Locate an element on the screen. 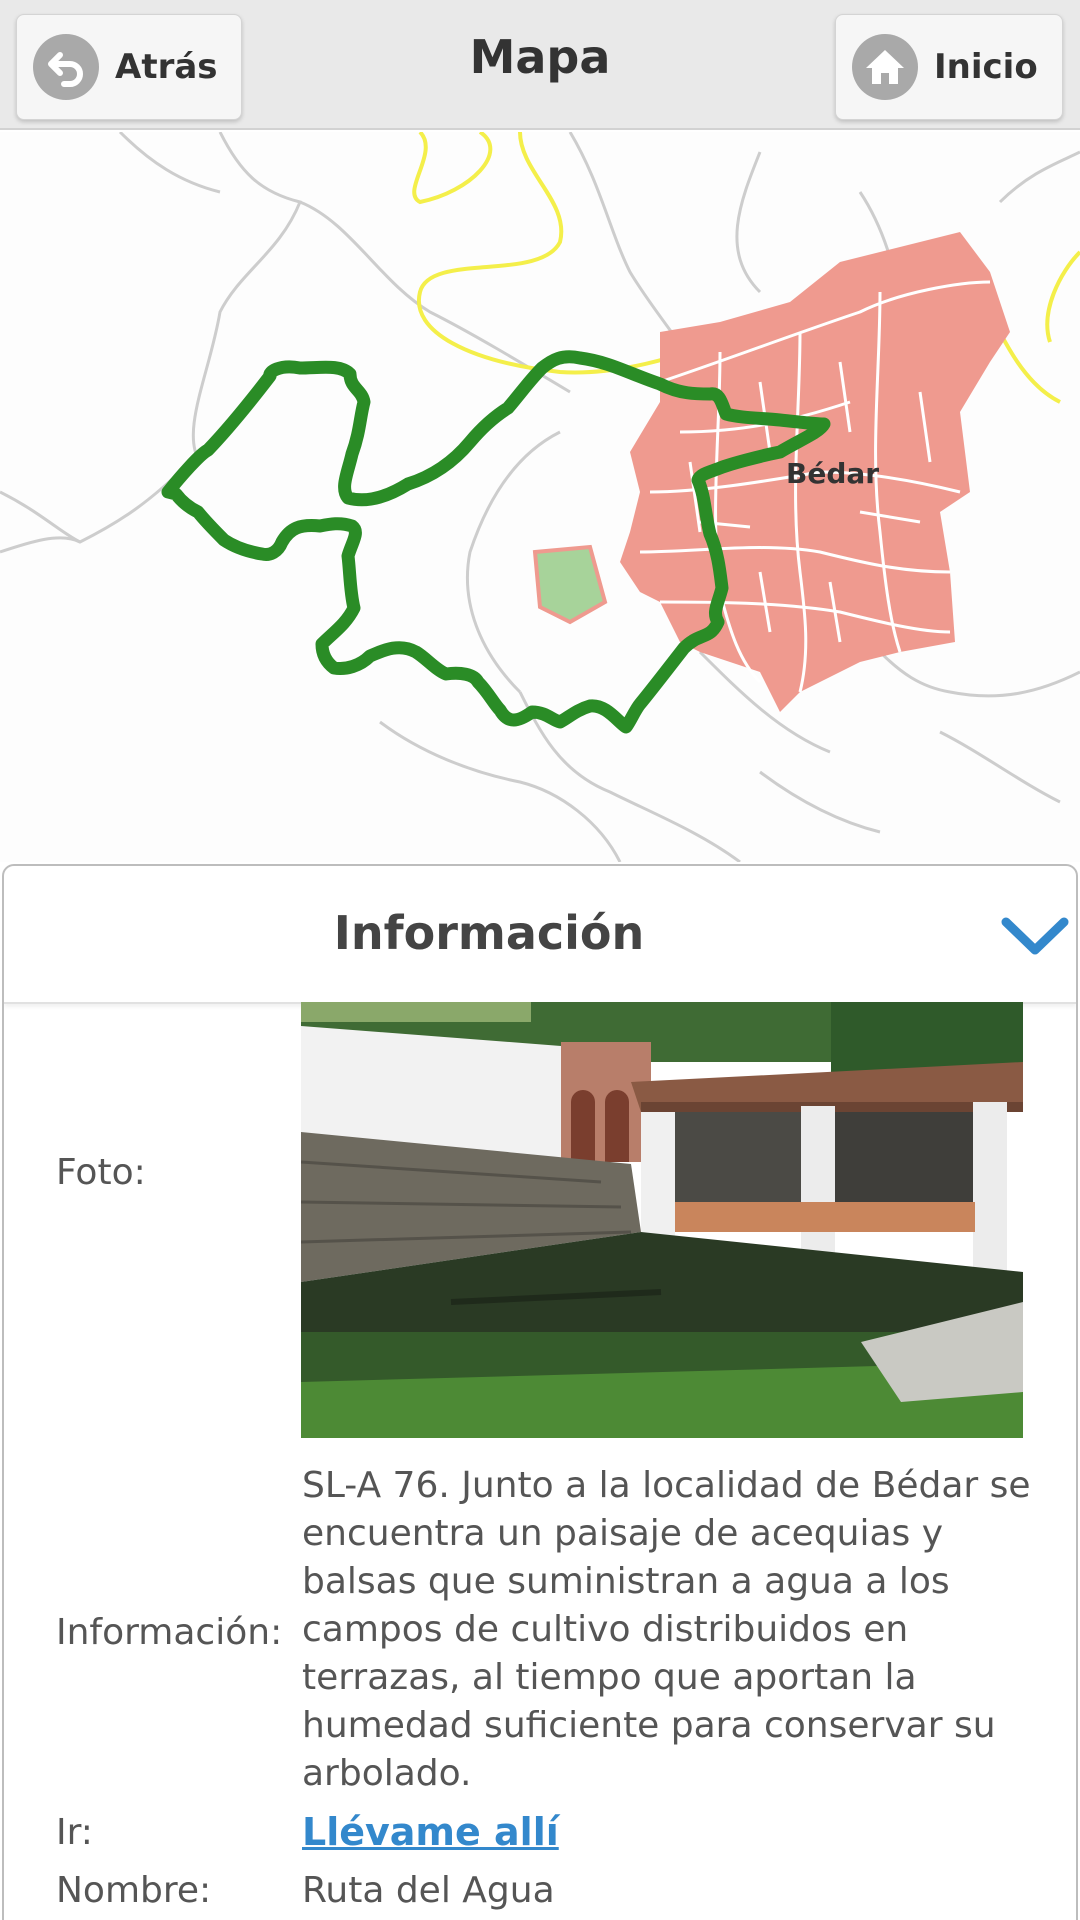  home-button: Inicio is located at coordinates (949, 67).